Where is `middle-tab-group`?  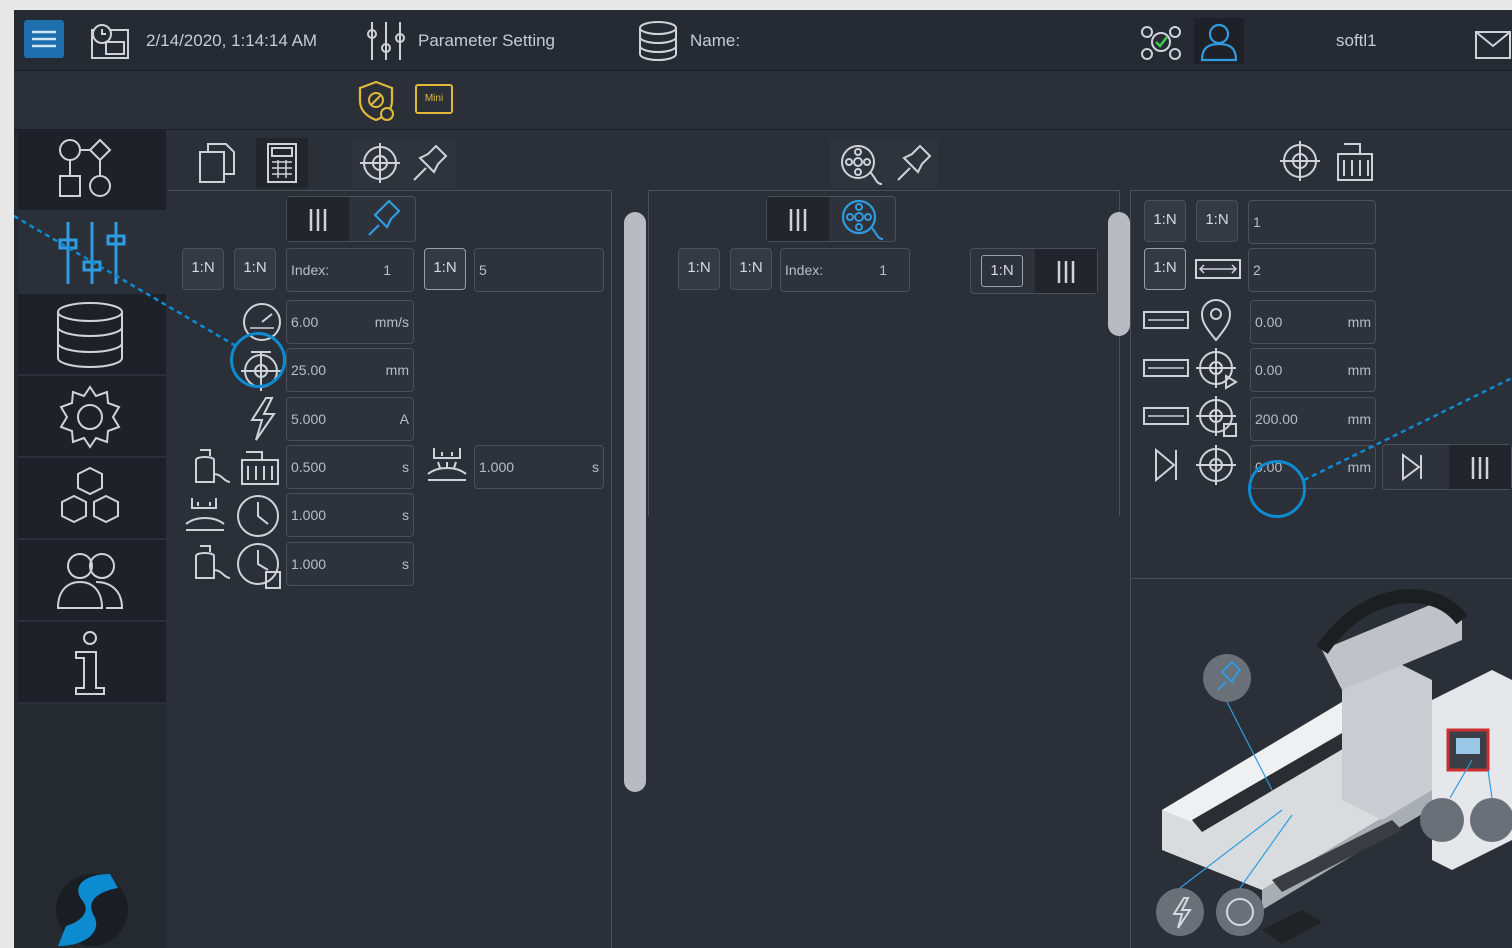
middle-tab-group is located at coordinates (884, 163).